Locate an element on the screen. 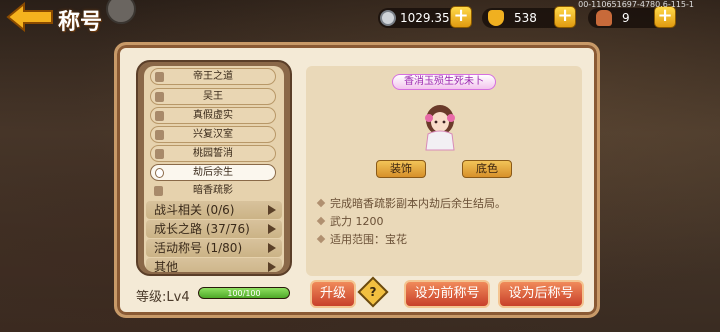 This screenshot has height=332, width=720. back-arrow-icon is located at coordinates (31, 17).